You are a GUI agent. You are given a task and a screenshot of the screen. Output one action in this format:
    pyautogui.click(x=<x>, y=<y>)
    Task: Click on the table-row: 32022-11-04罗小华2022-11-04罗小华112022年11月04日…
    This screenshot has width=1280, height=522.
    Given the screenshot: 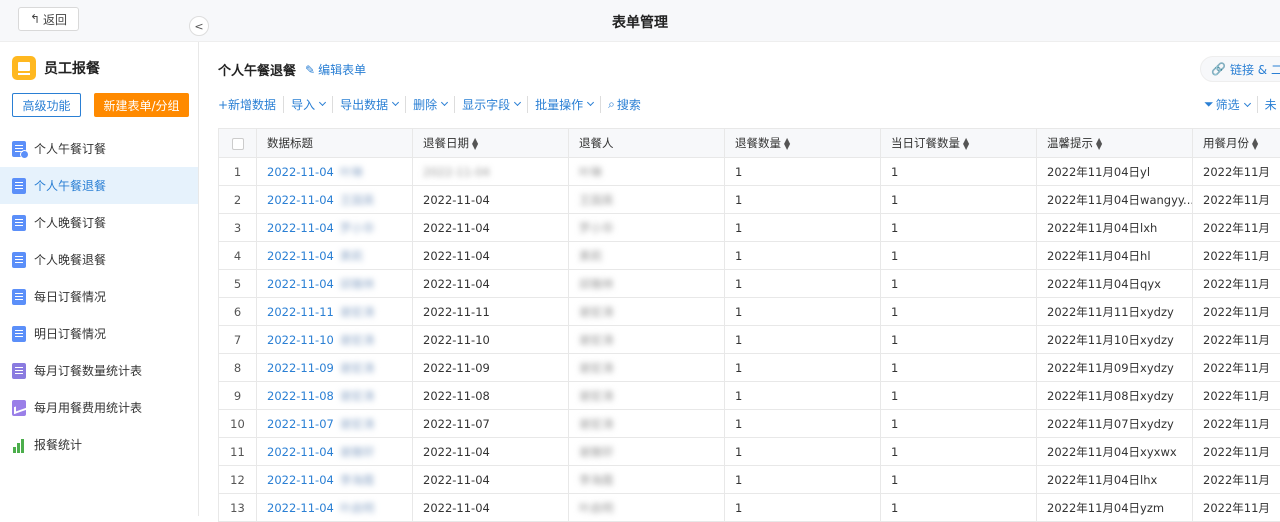 What is the action you would take?
    pyautogui.click(x=749, y=228)
    